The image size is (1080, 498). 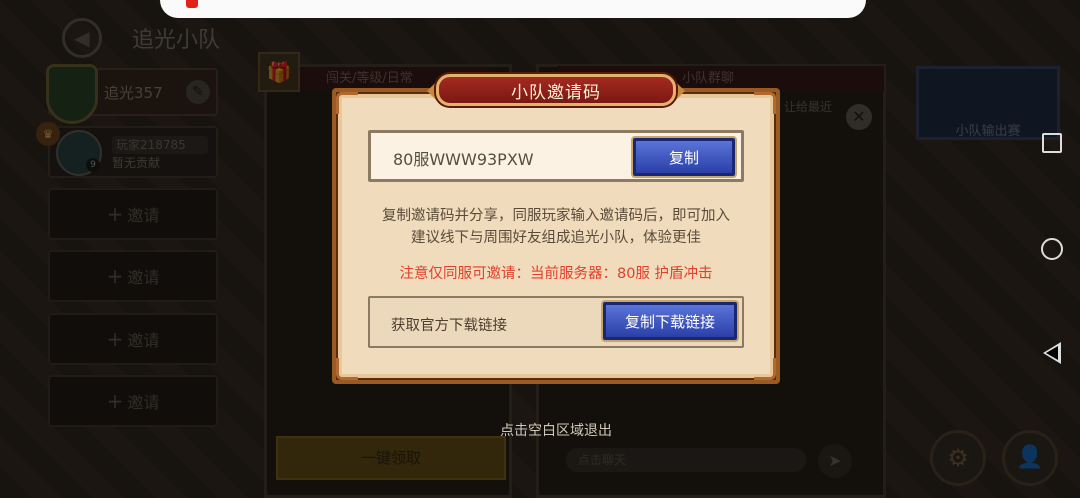 I want to click on close-icon: ✕, so click(x=859, y=117).